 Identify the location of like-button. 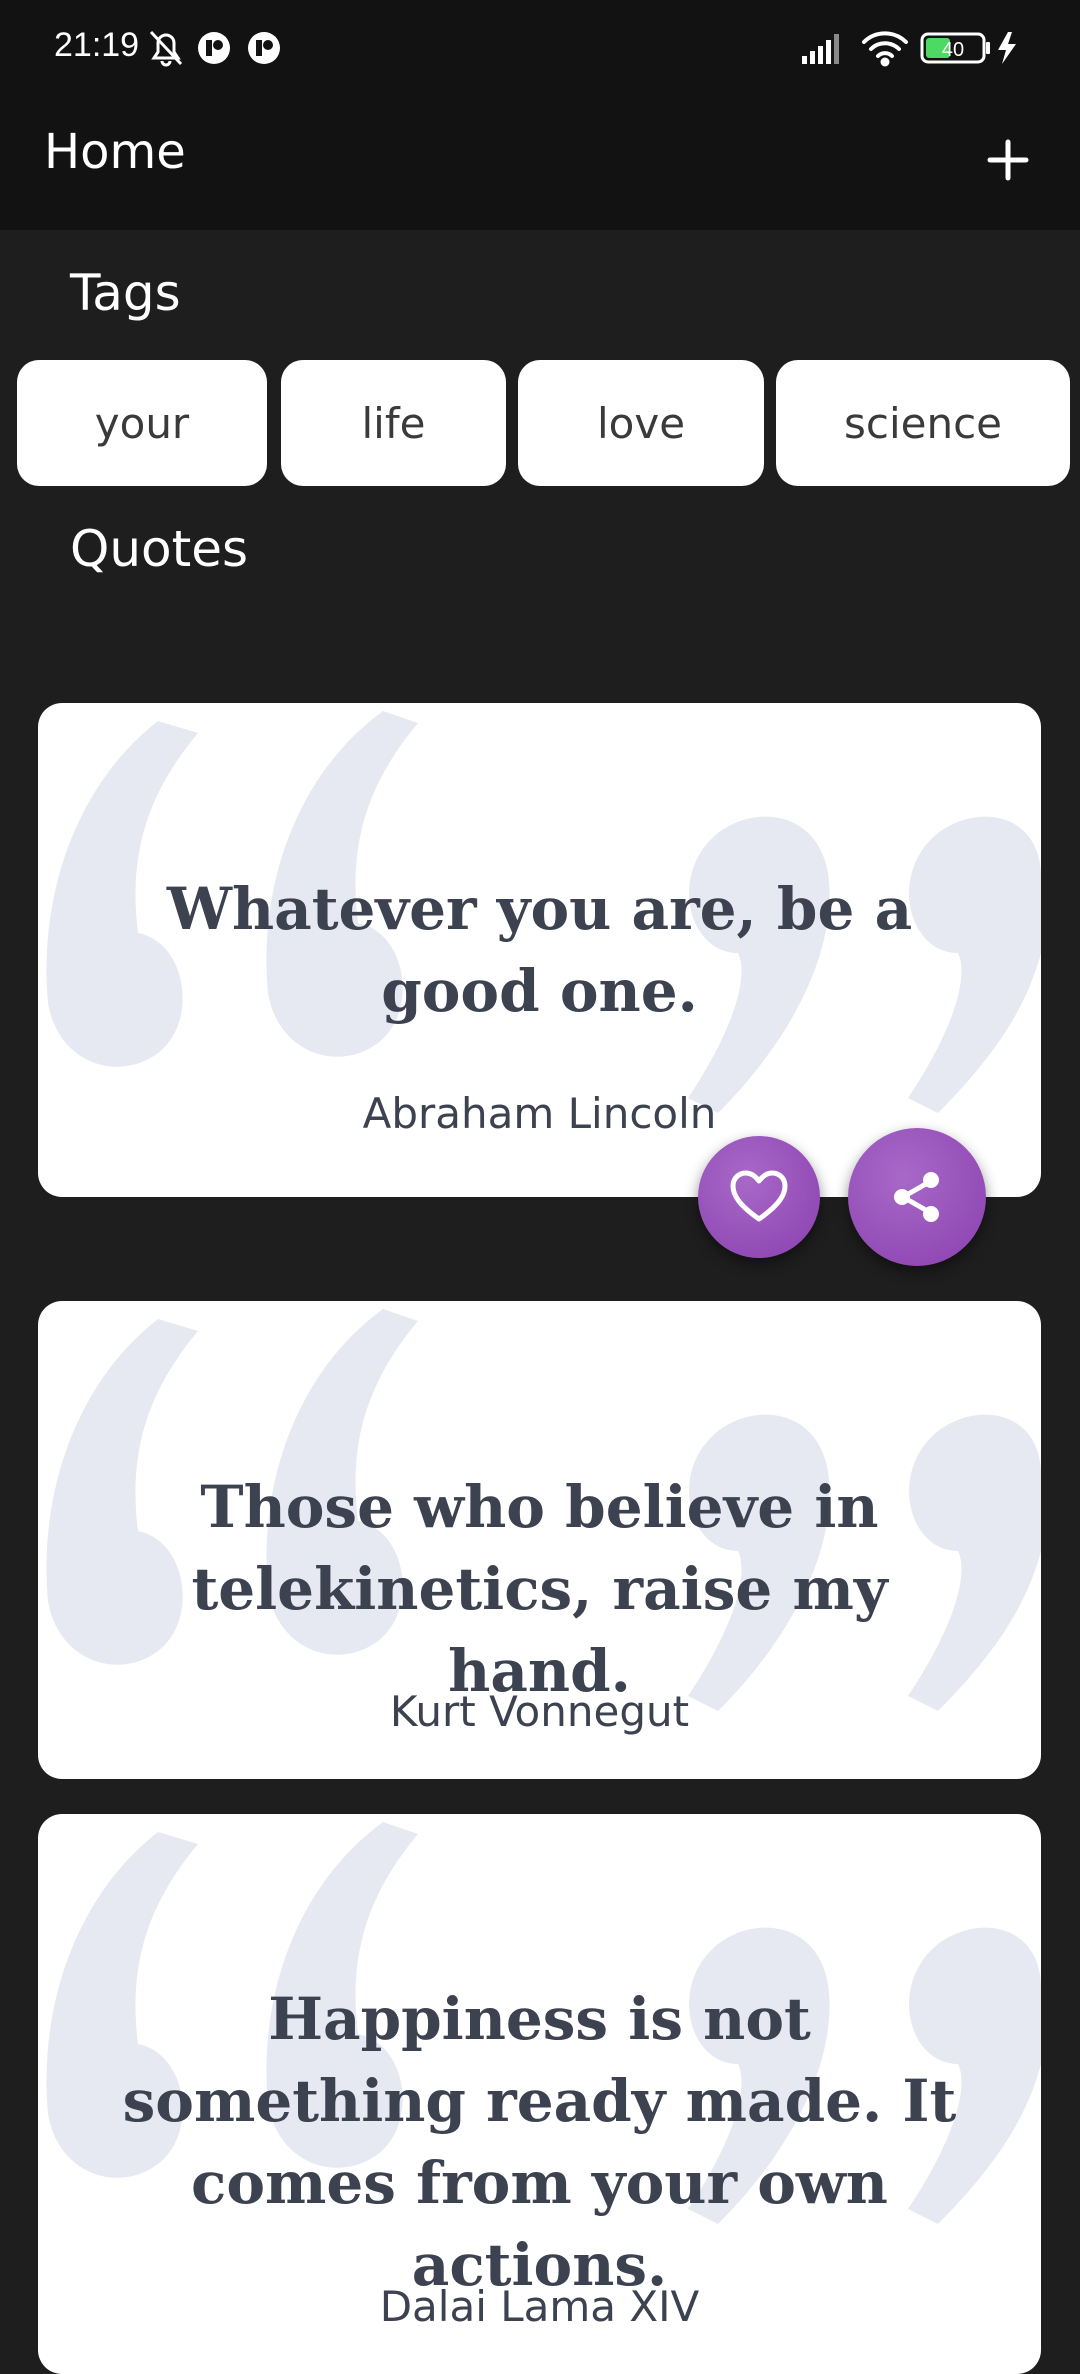
(759, 1197).